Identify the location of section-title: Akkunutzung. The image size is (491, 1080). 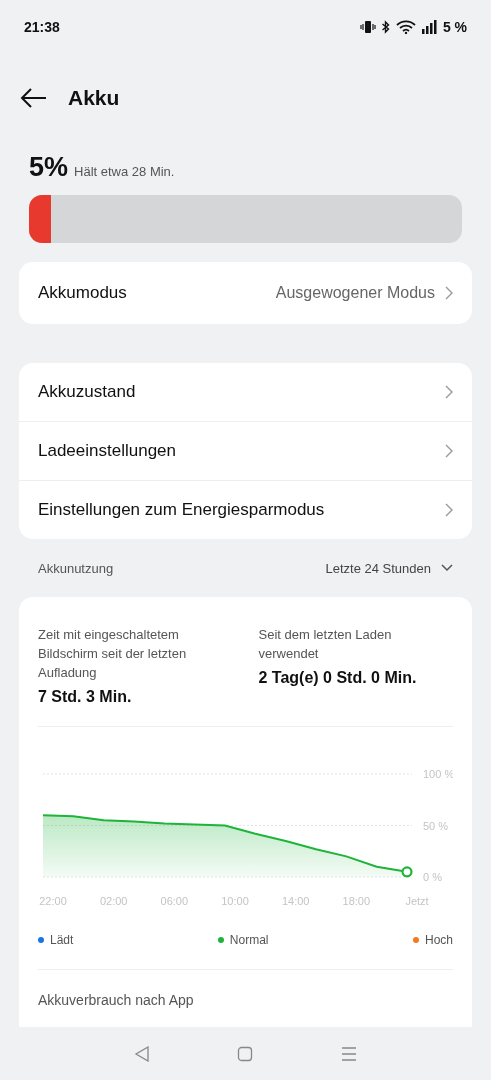
(76, 568).